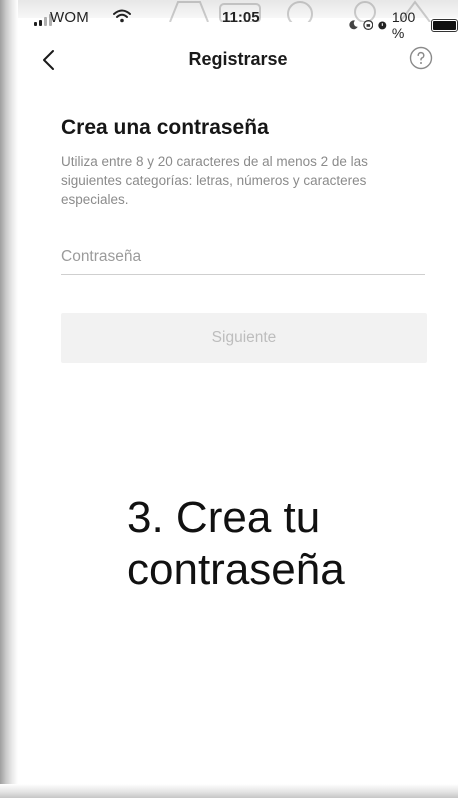 The height and width of the screenshot is (798, 458). What do you see at coordinates (287, 544) in the screenshot?
I see `step-caption: 3. Crea tu contraseña` at bounding box center [287, 544].